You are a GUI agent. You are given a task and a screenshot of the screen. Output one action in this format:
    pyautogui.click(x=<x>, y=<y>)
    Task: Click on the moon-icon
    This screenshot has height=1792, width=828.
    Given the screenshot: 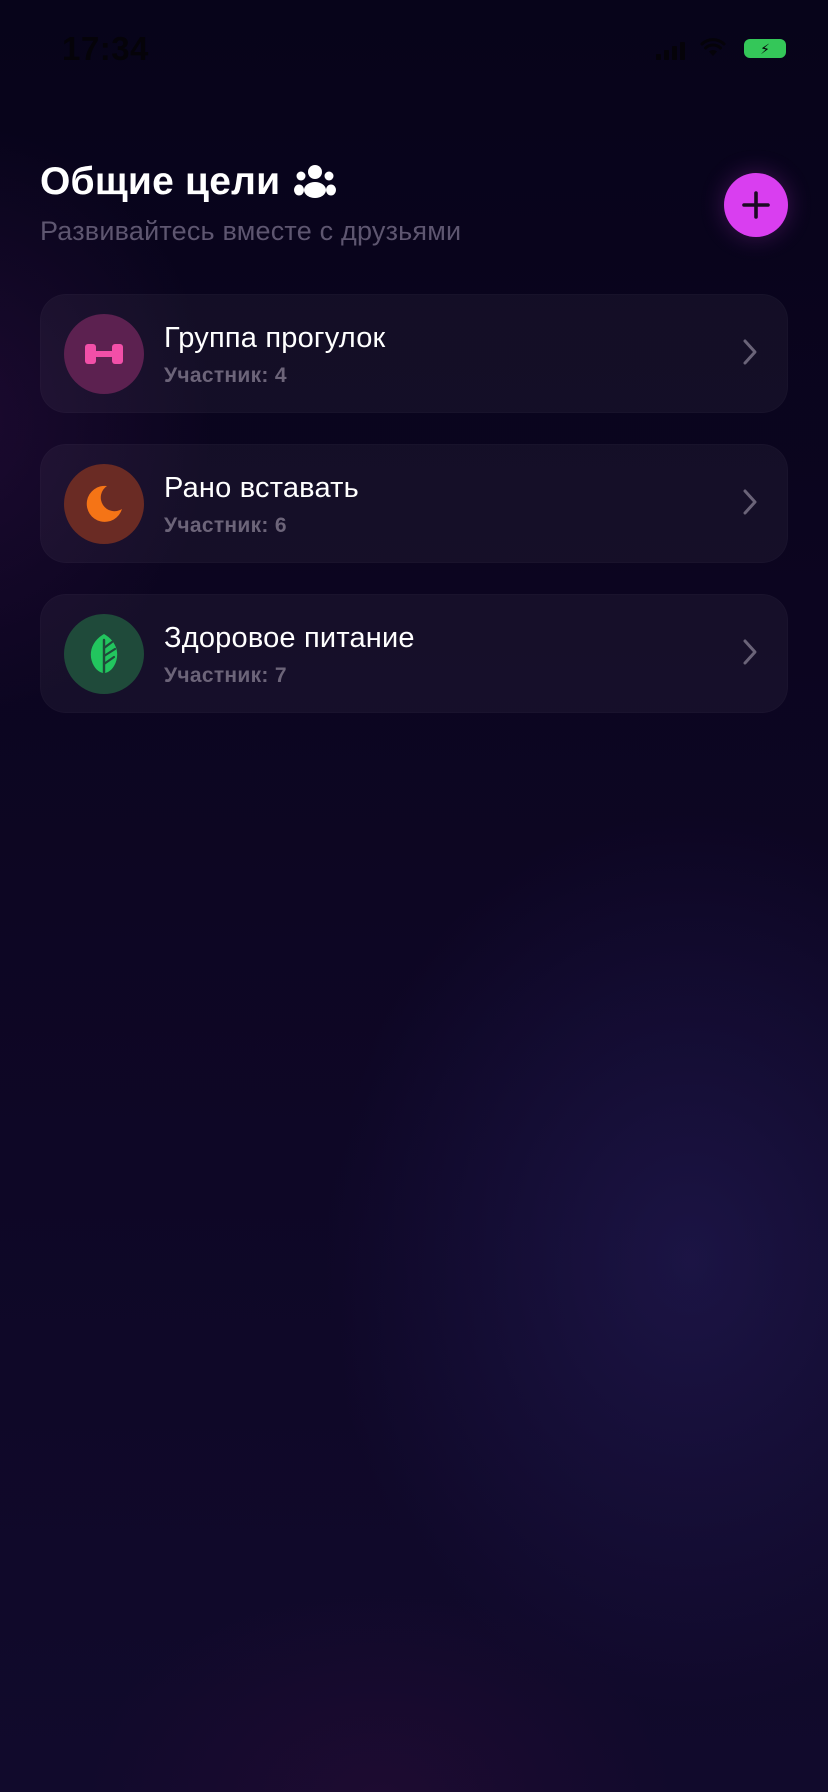 What is the action you would take?
    pyautogui.click(x=104, y=503)
    